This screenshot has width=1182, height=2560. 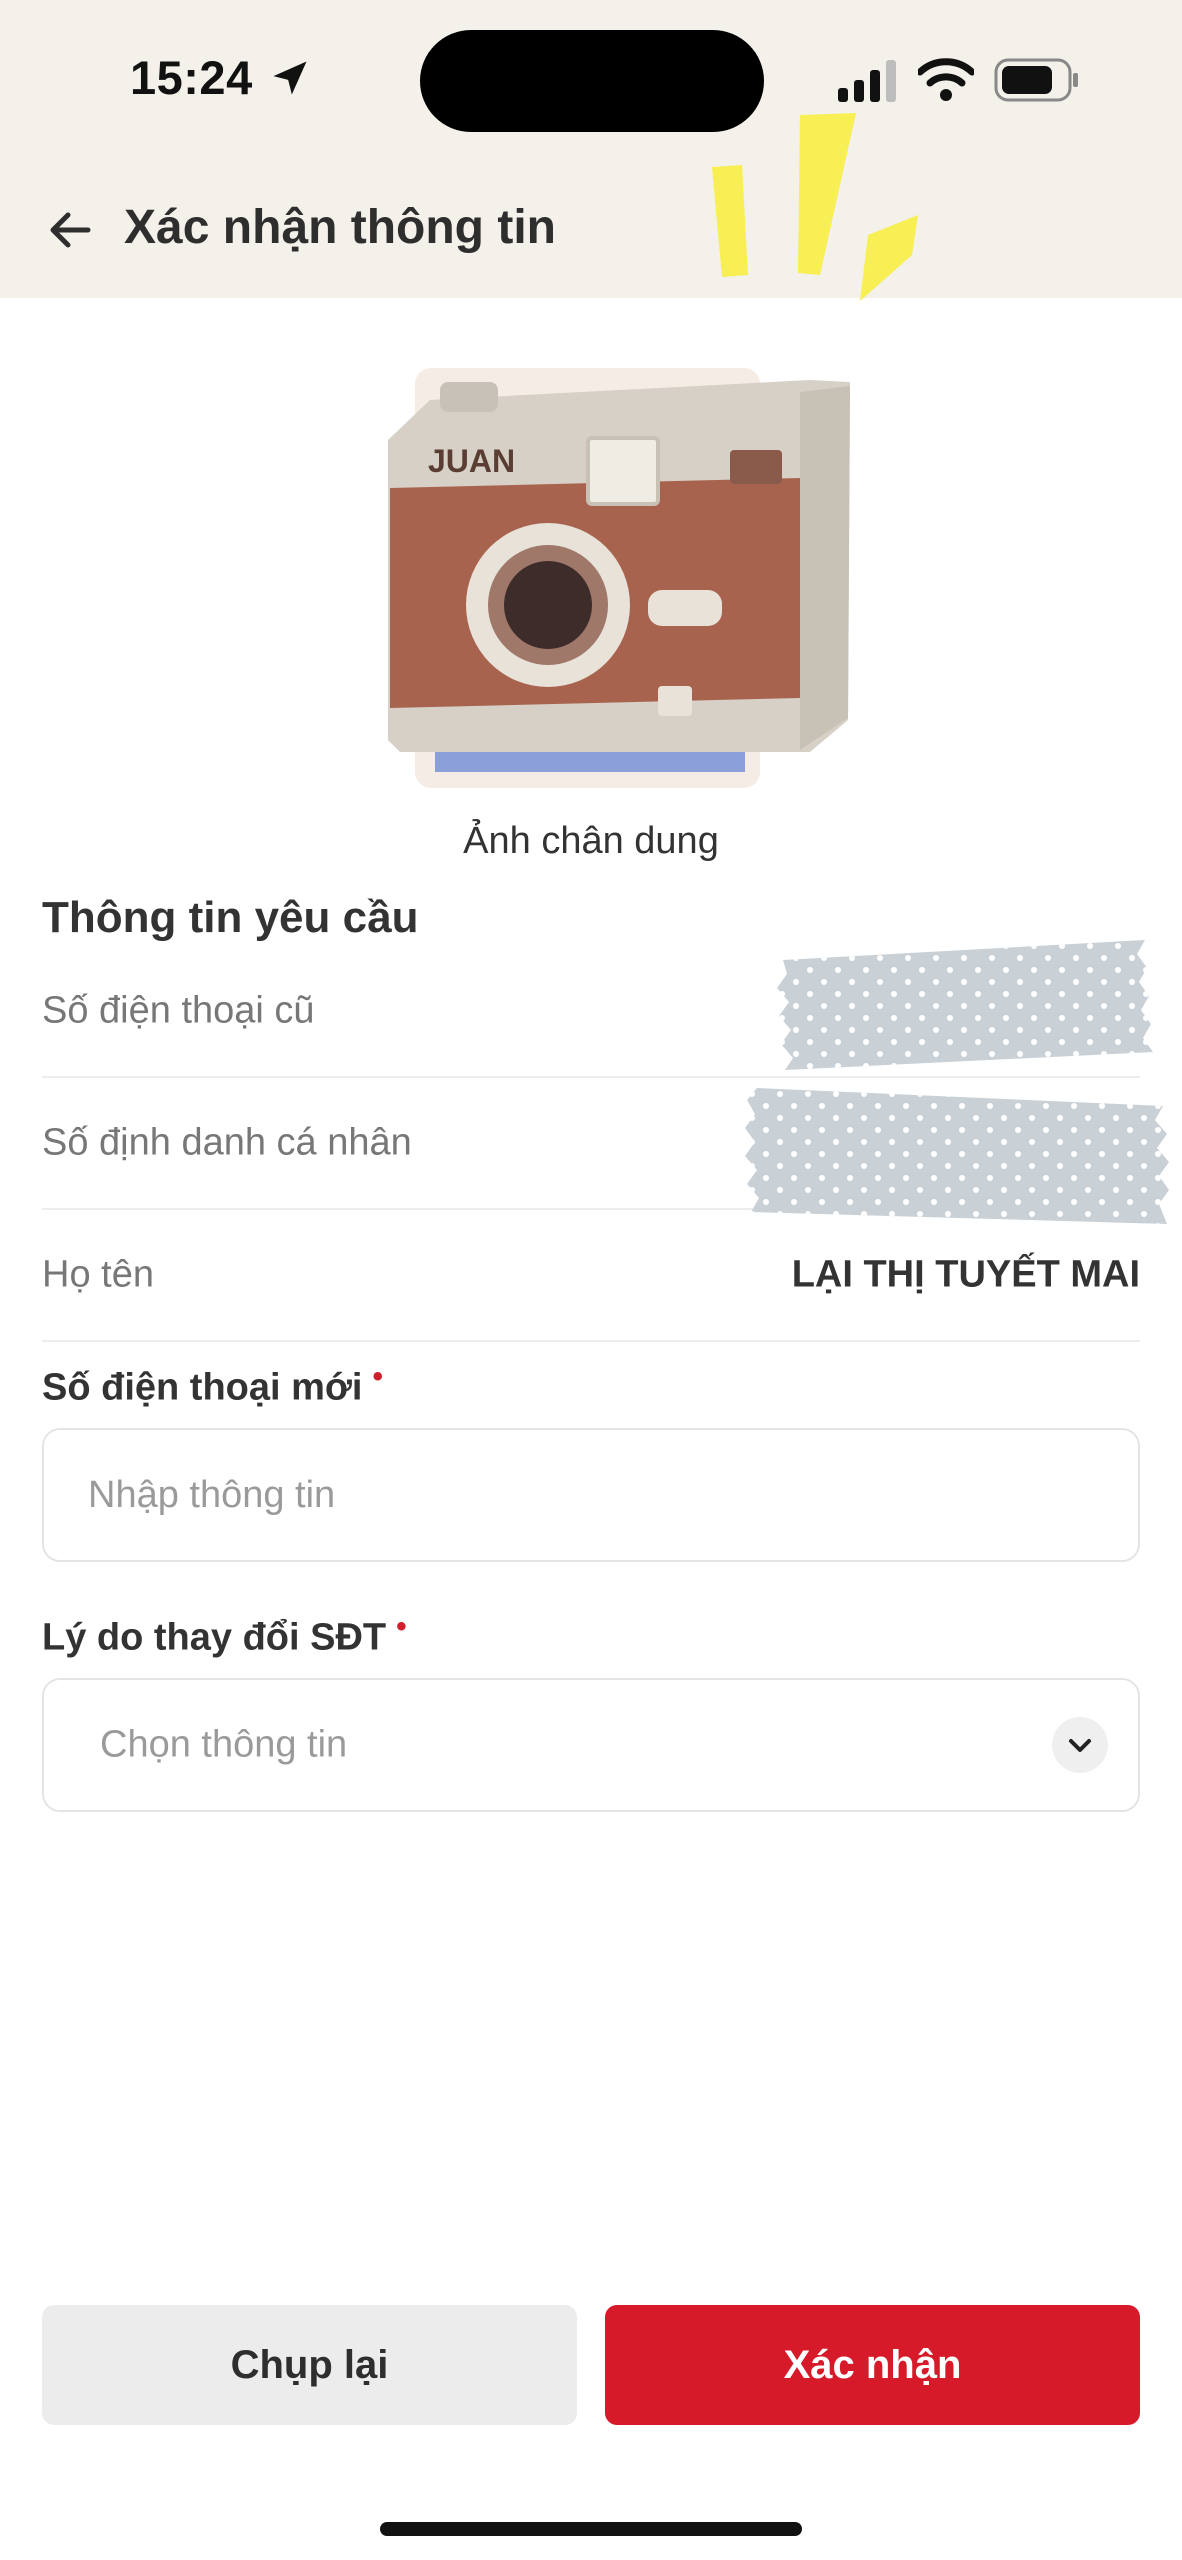 What do you see at coordinates (227, 1142) in the screenshot?
I see `info-label: Số định danh cá nhân` at bounding box center [227, 1142].